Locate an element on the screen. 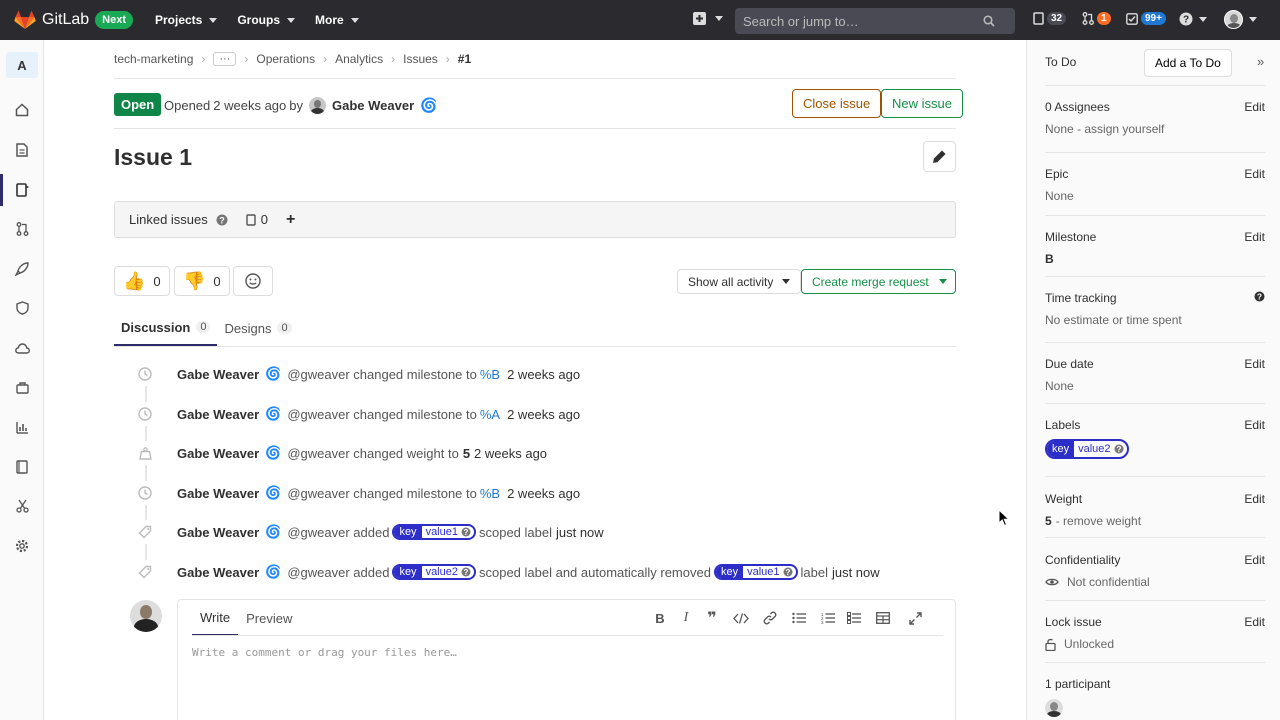 The image size is (1280, 720). merge-requests-counter: 1 is located at coordinates (1096, 18).